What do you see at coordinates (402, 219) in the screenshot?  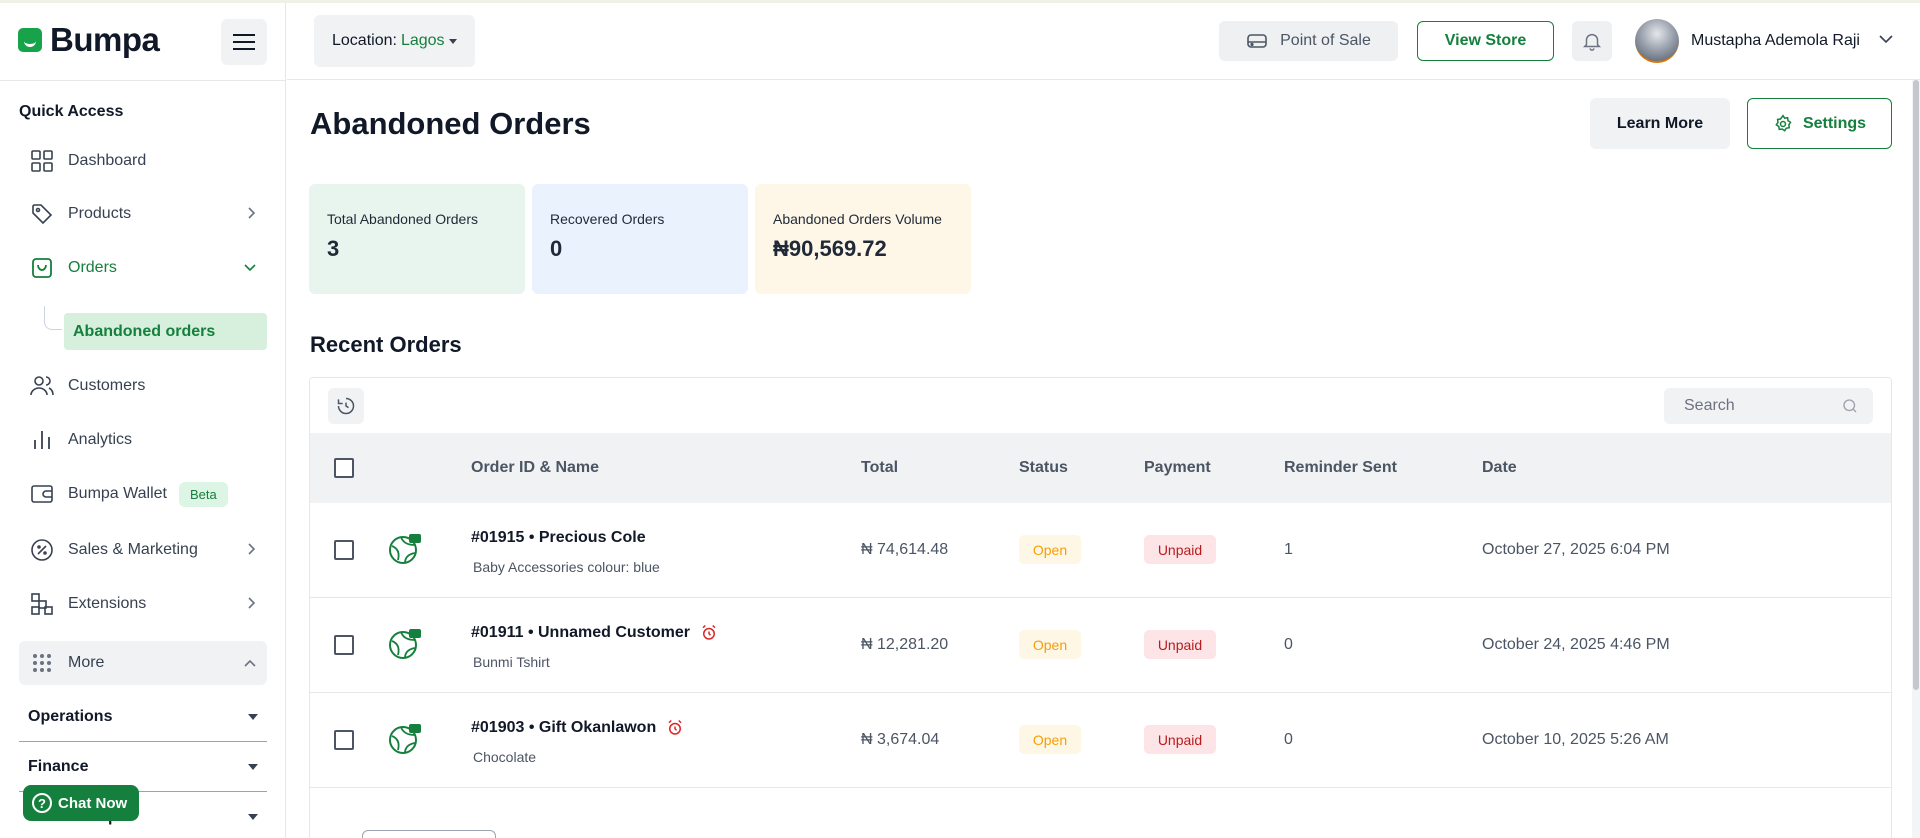 I see `stat-label: Total Abandoned Orders` at bounding box center [402, 219].